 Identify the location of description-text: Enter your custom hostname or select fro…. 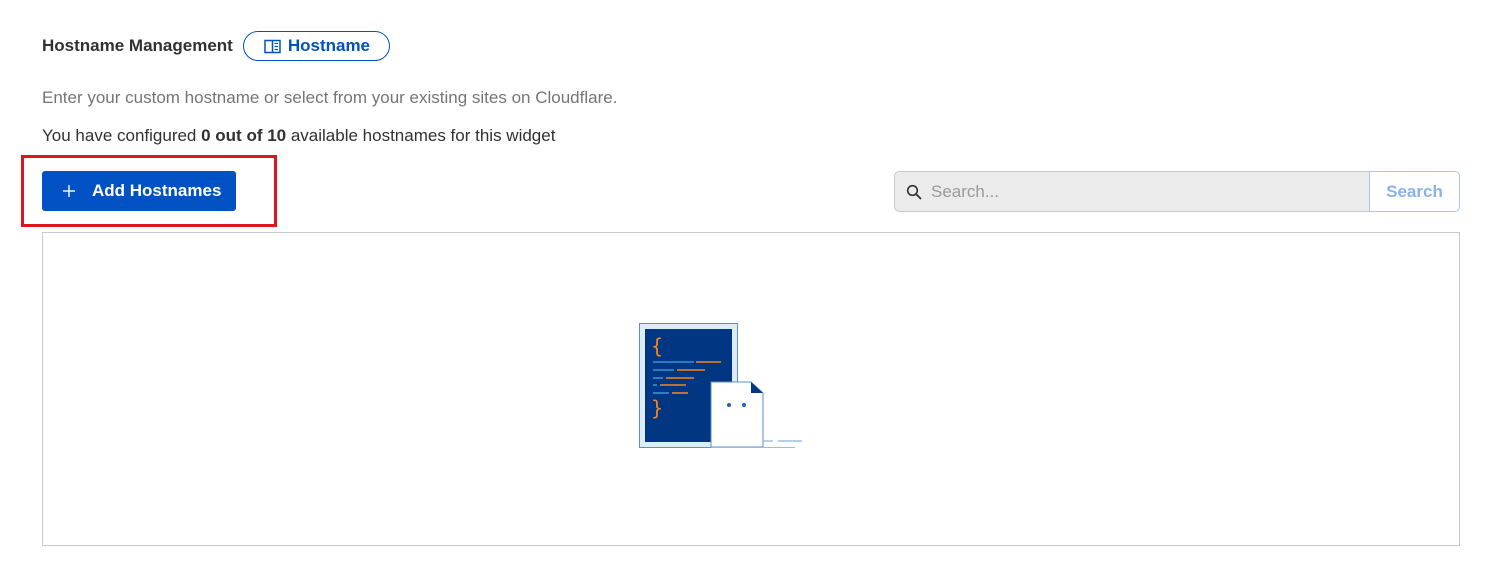
(330, 97).